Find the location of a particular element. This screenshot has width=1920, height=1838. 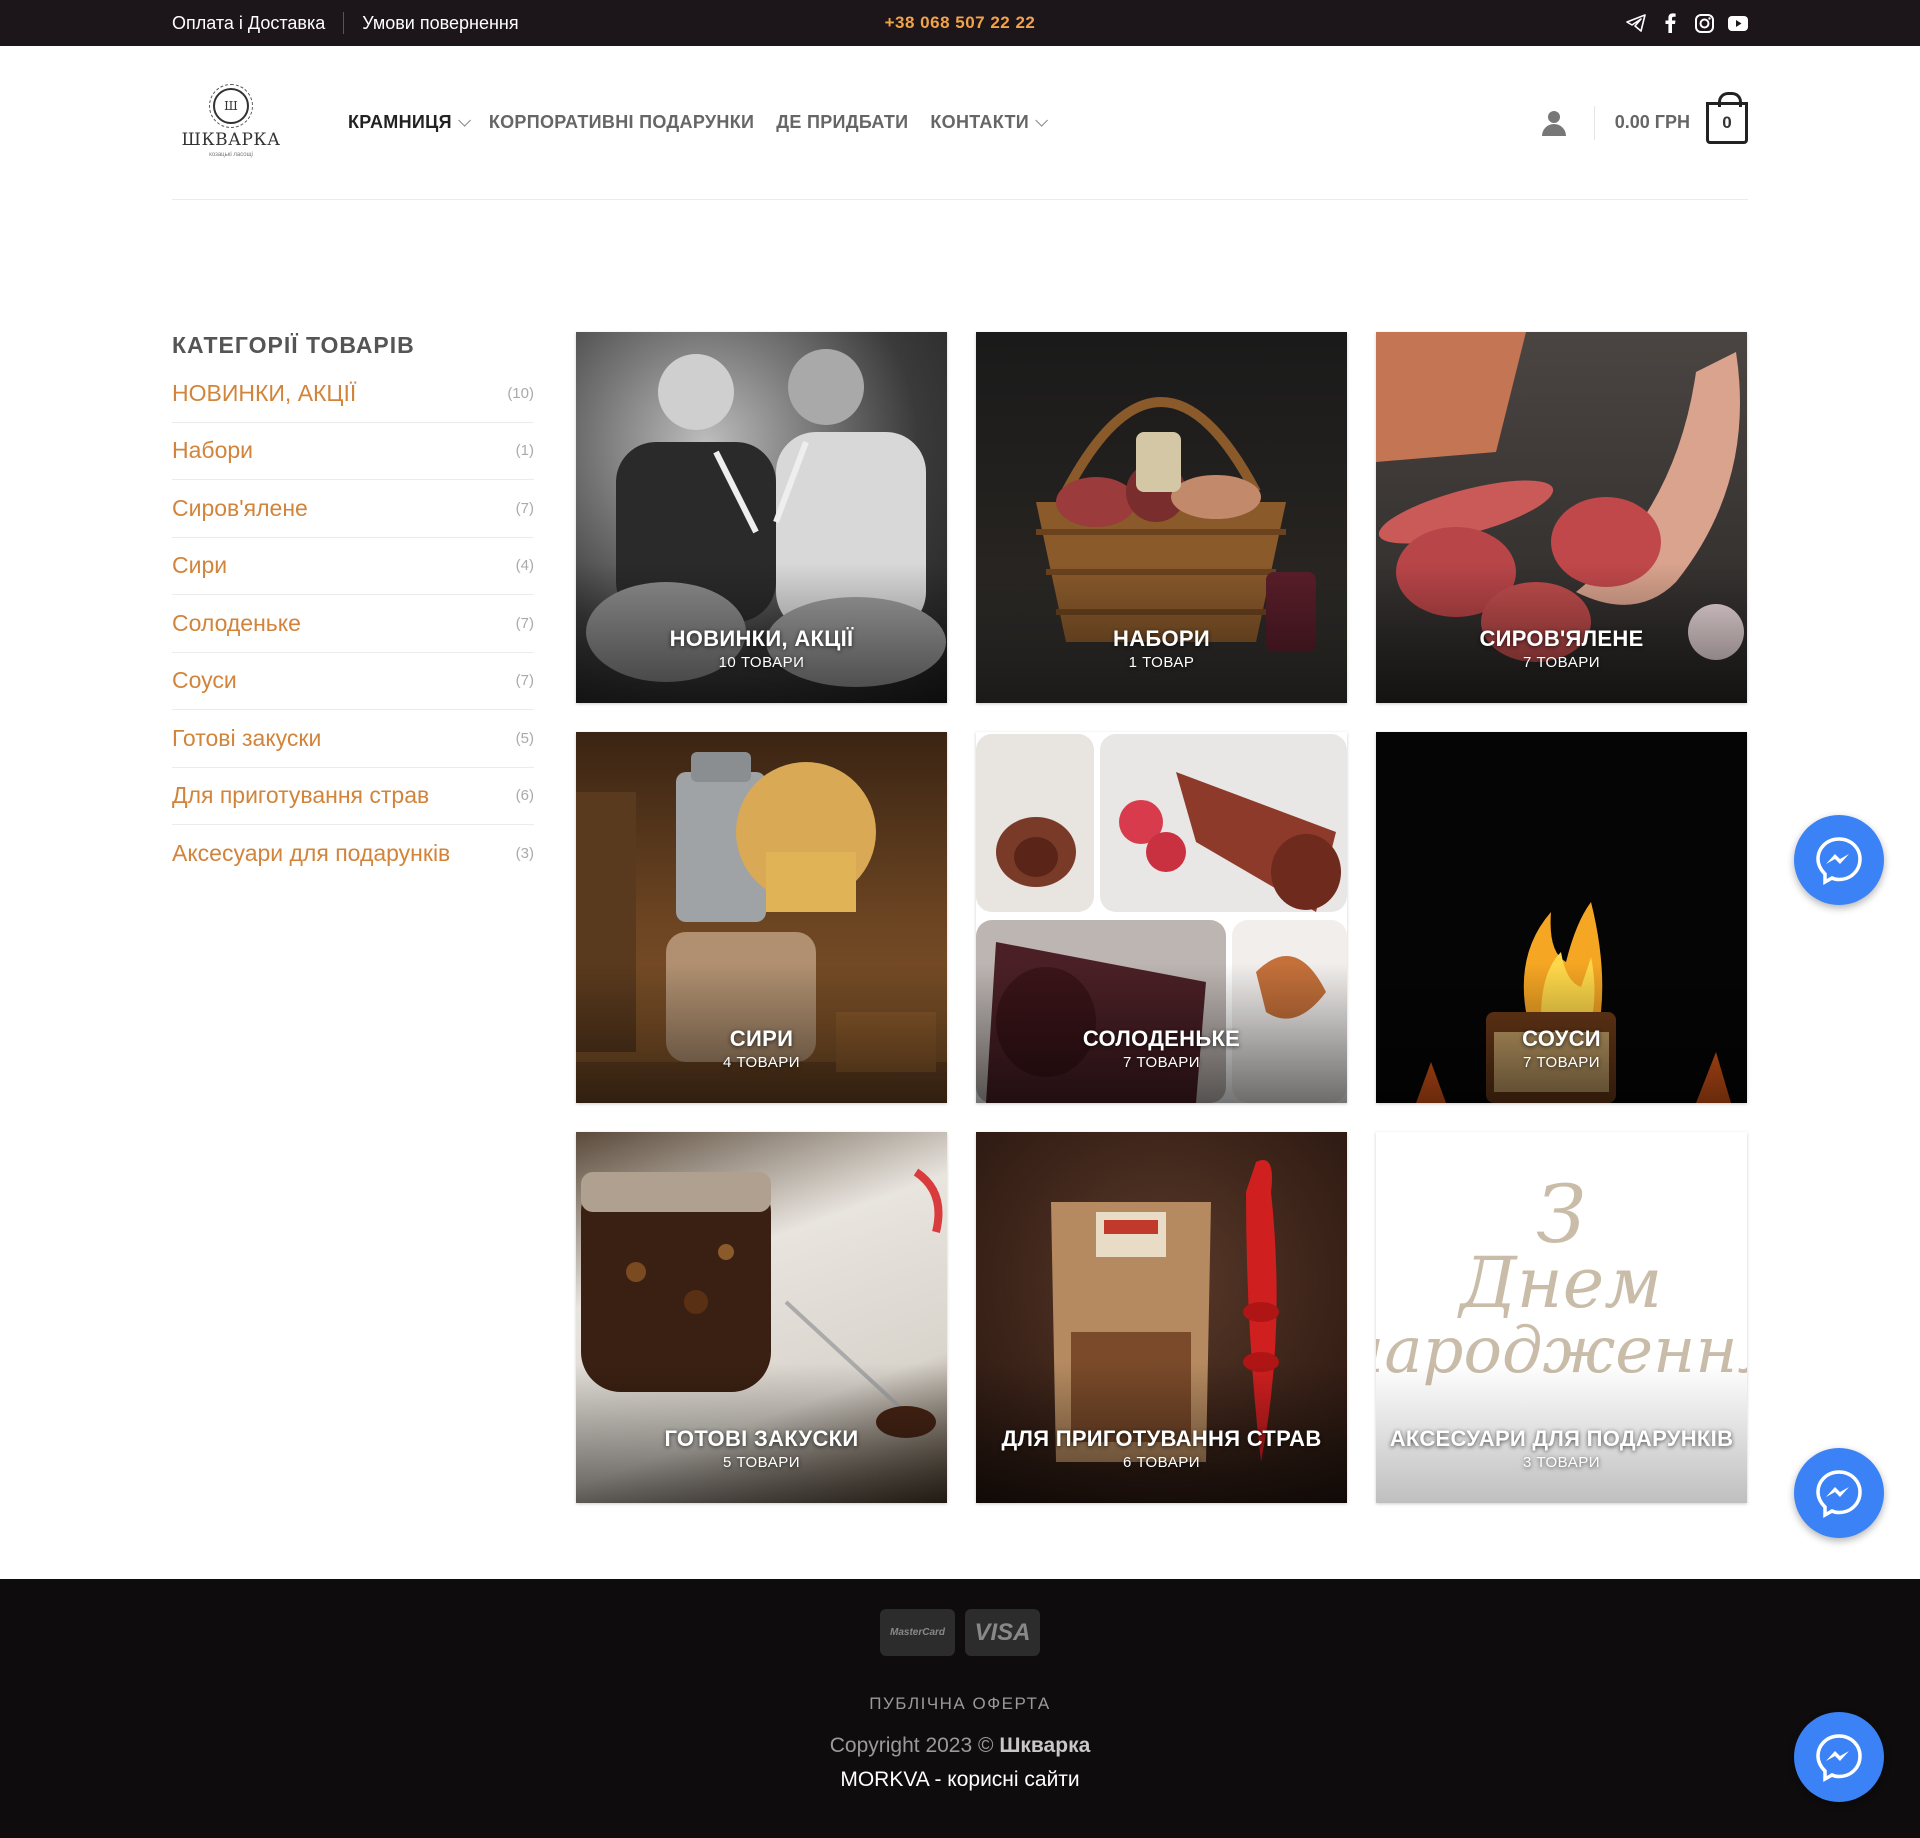

nav-item-label: Де придбати is located at coordinates (842, 122).